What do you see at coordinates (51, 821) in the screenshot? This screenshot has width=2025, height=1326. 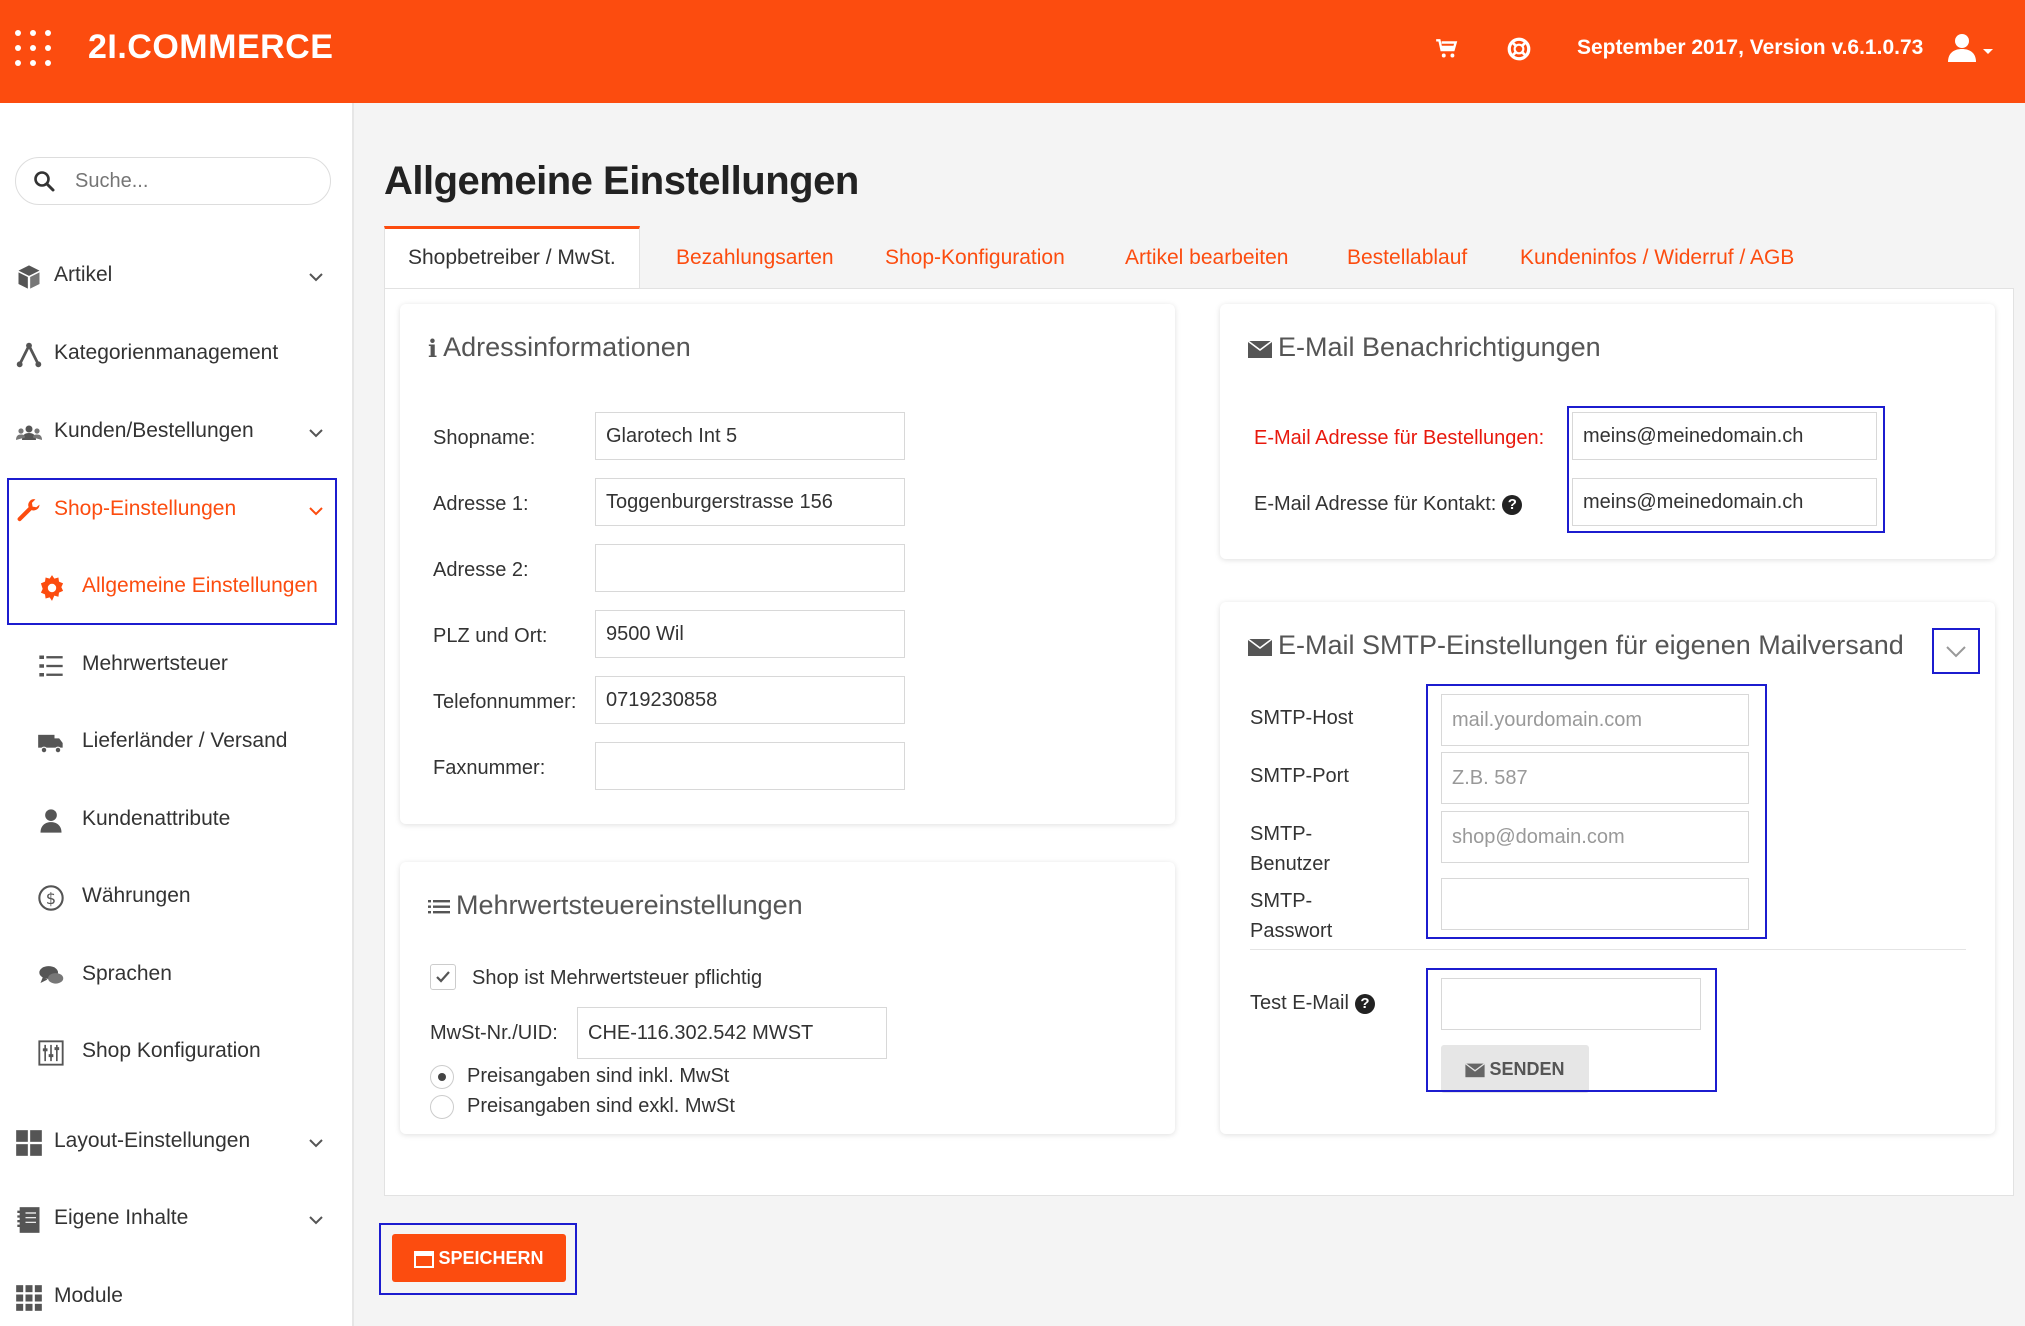 I see `person-icon` at bounding box center [51, 821].